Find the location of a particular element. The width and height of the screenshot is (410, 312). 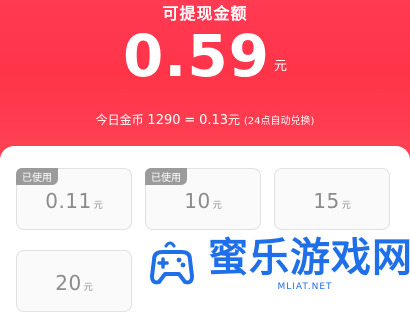

withdraw-option-card: 20 元 is located at coordinates (74, 281).